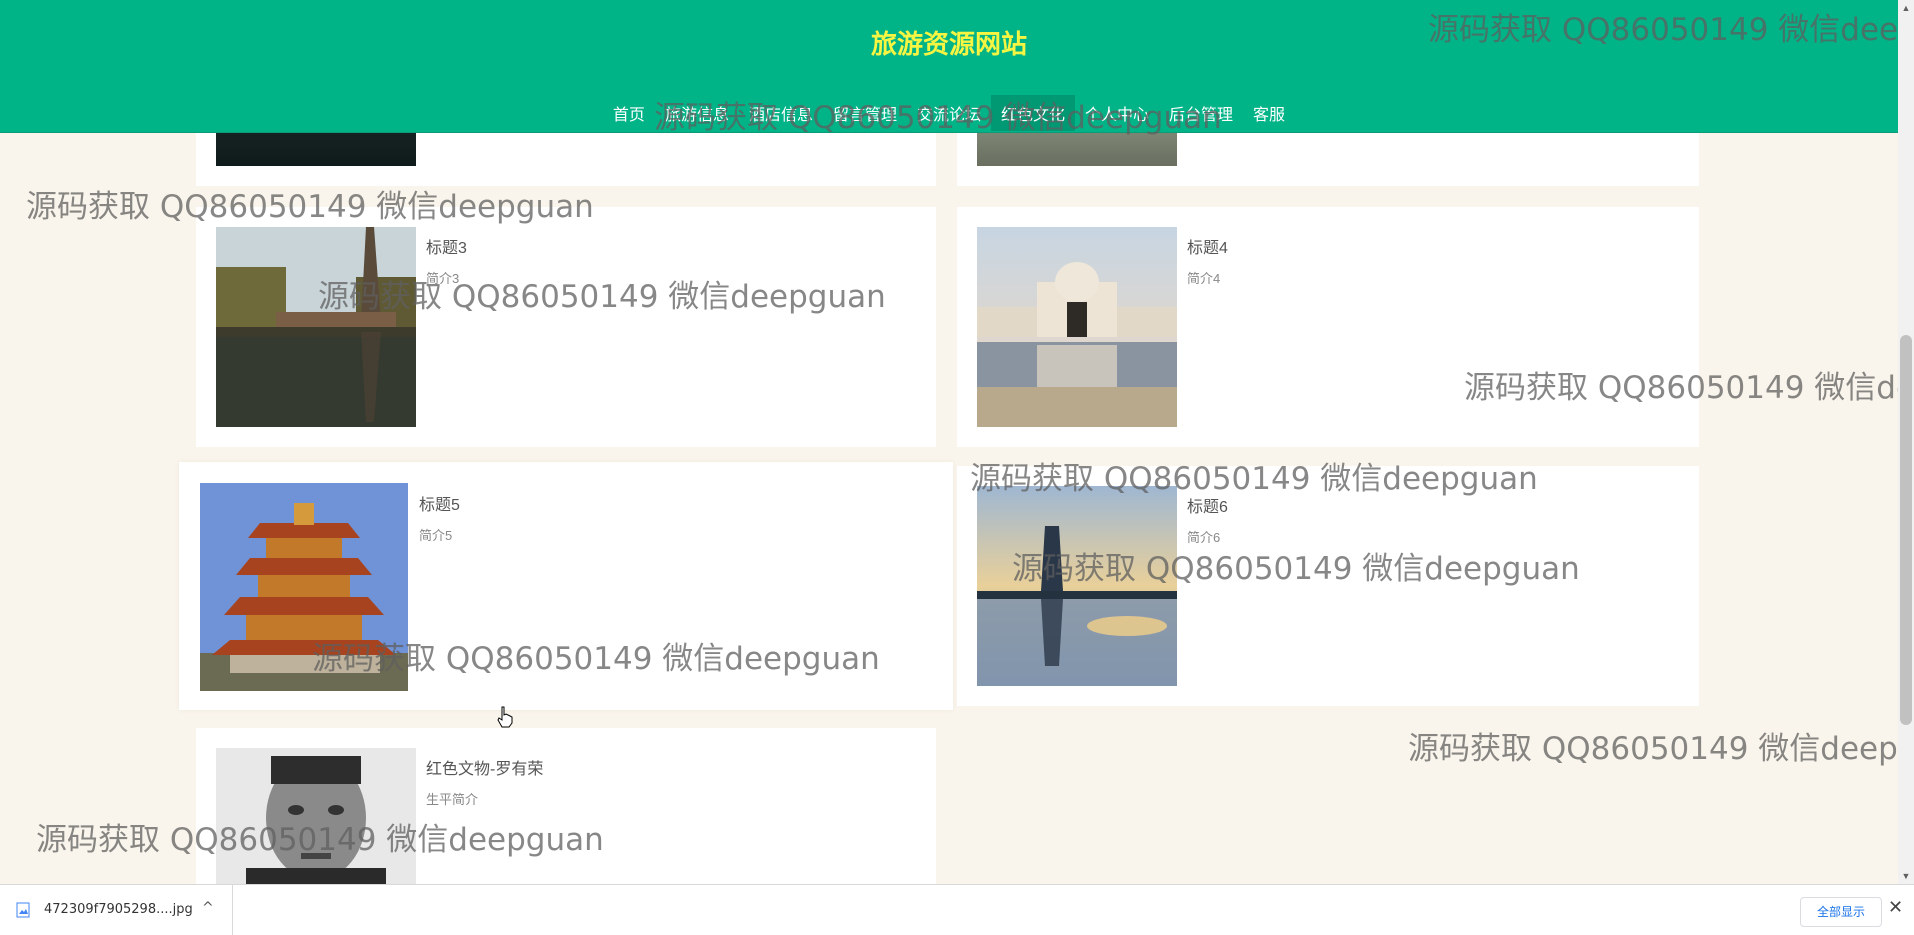 The width and height of the screenshot is (1914, 935). What do you see at coordinates (1906, 8) in the screenshot?
I see `scroll-up-icon: ▲` at bounding box center [1906, 8].